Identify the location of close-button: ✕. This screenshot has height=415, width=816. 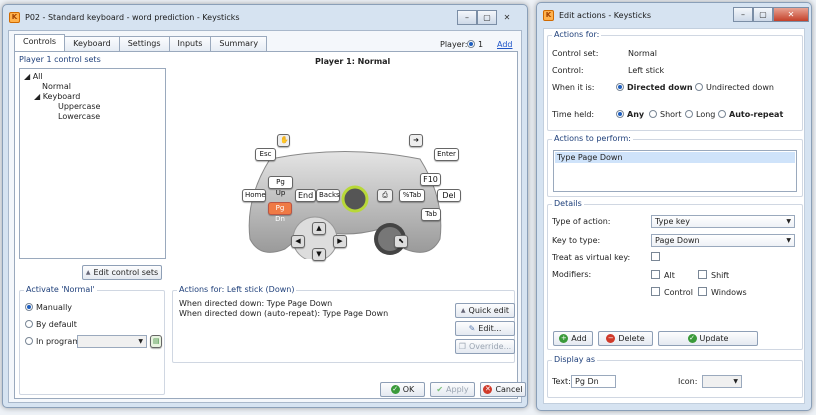
(507, 17).